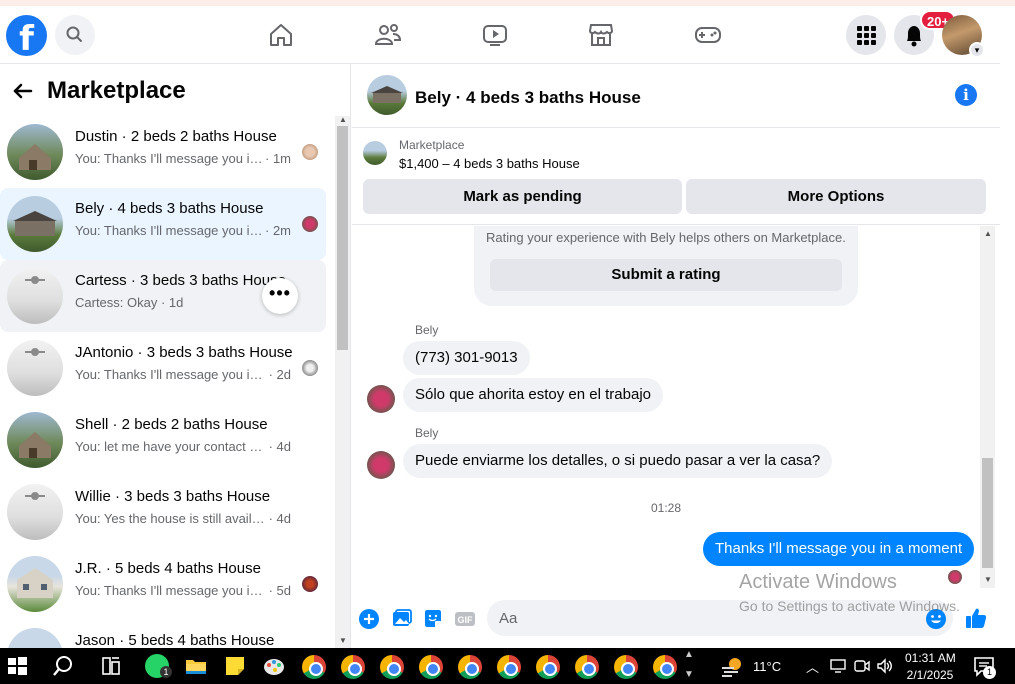 The width and height of the screenshot is (1015, 684). Describe the element at coordinates (196, 666) in the screenshot. I see `file-explorer-icon` at that location.